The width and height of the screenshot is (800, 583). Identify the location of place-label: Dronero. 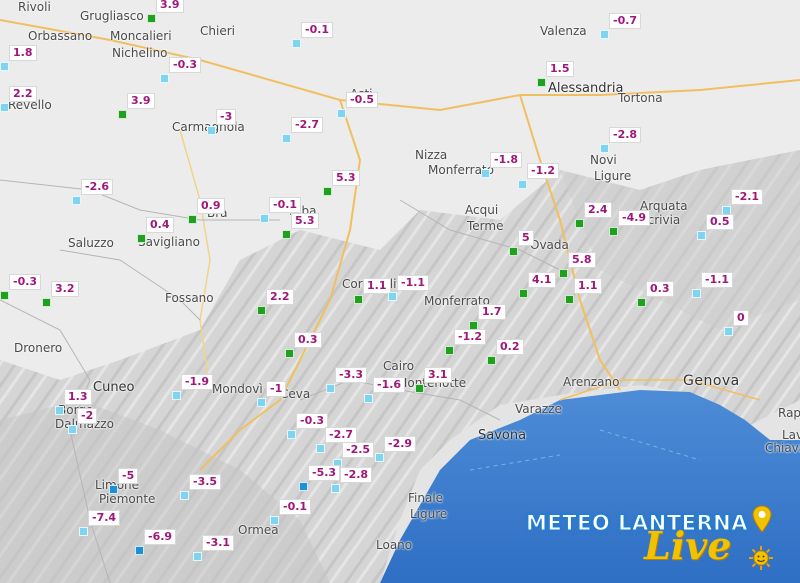
(38, 348).